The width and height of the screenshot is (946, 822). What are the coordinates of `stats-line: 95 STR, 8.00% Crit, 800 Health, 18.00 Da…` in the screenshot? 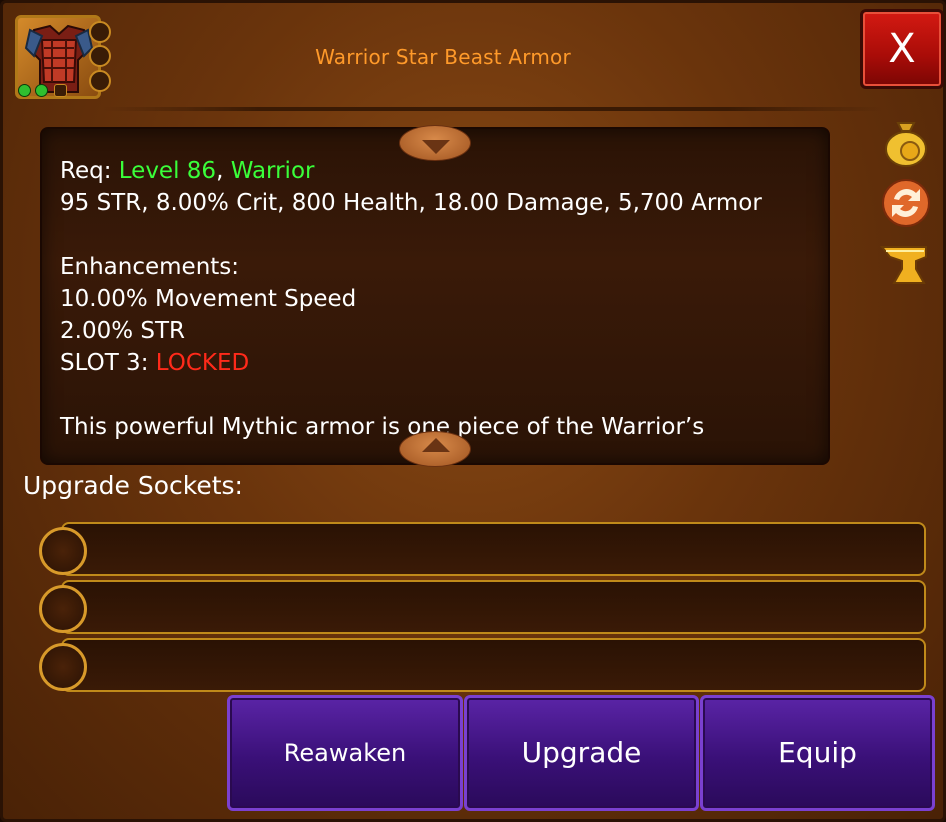 It's located at (411, 203).